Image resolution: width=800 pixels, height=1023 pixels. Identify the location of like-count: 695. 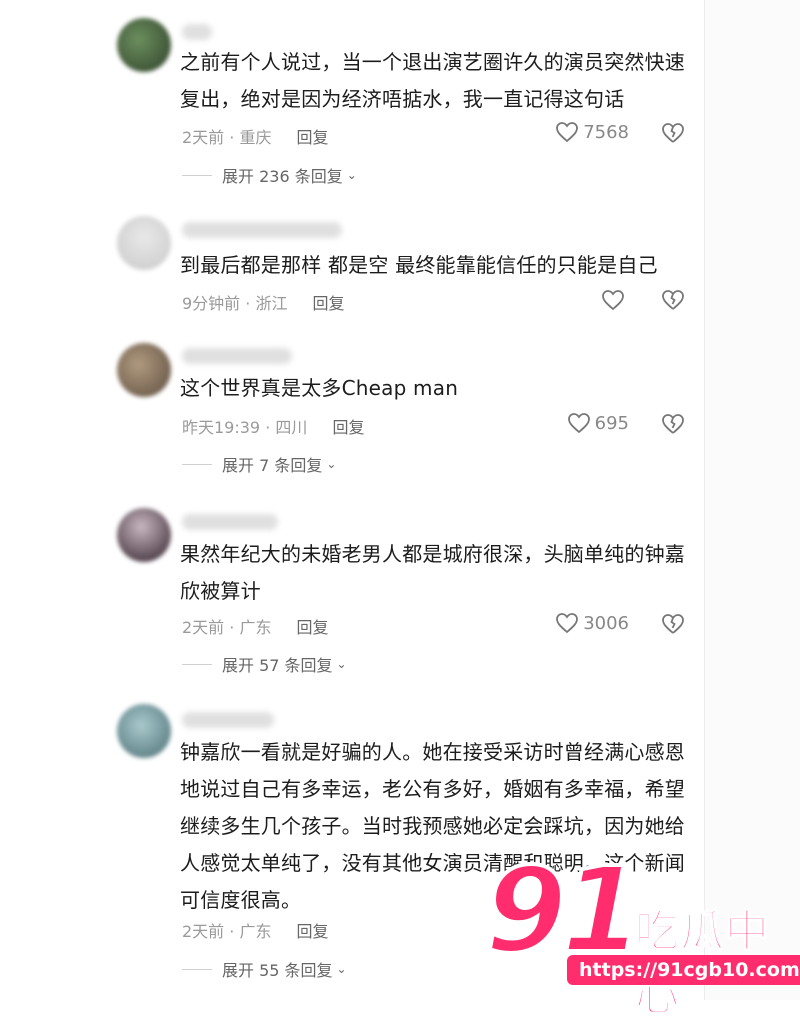
(611, 423).